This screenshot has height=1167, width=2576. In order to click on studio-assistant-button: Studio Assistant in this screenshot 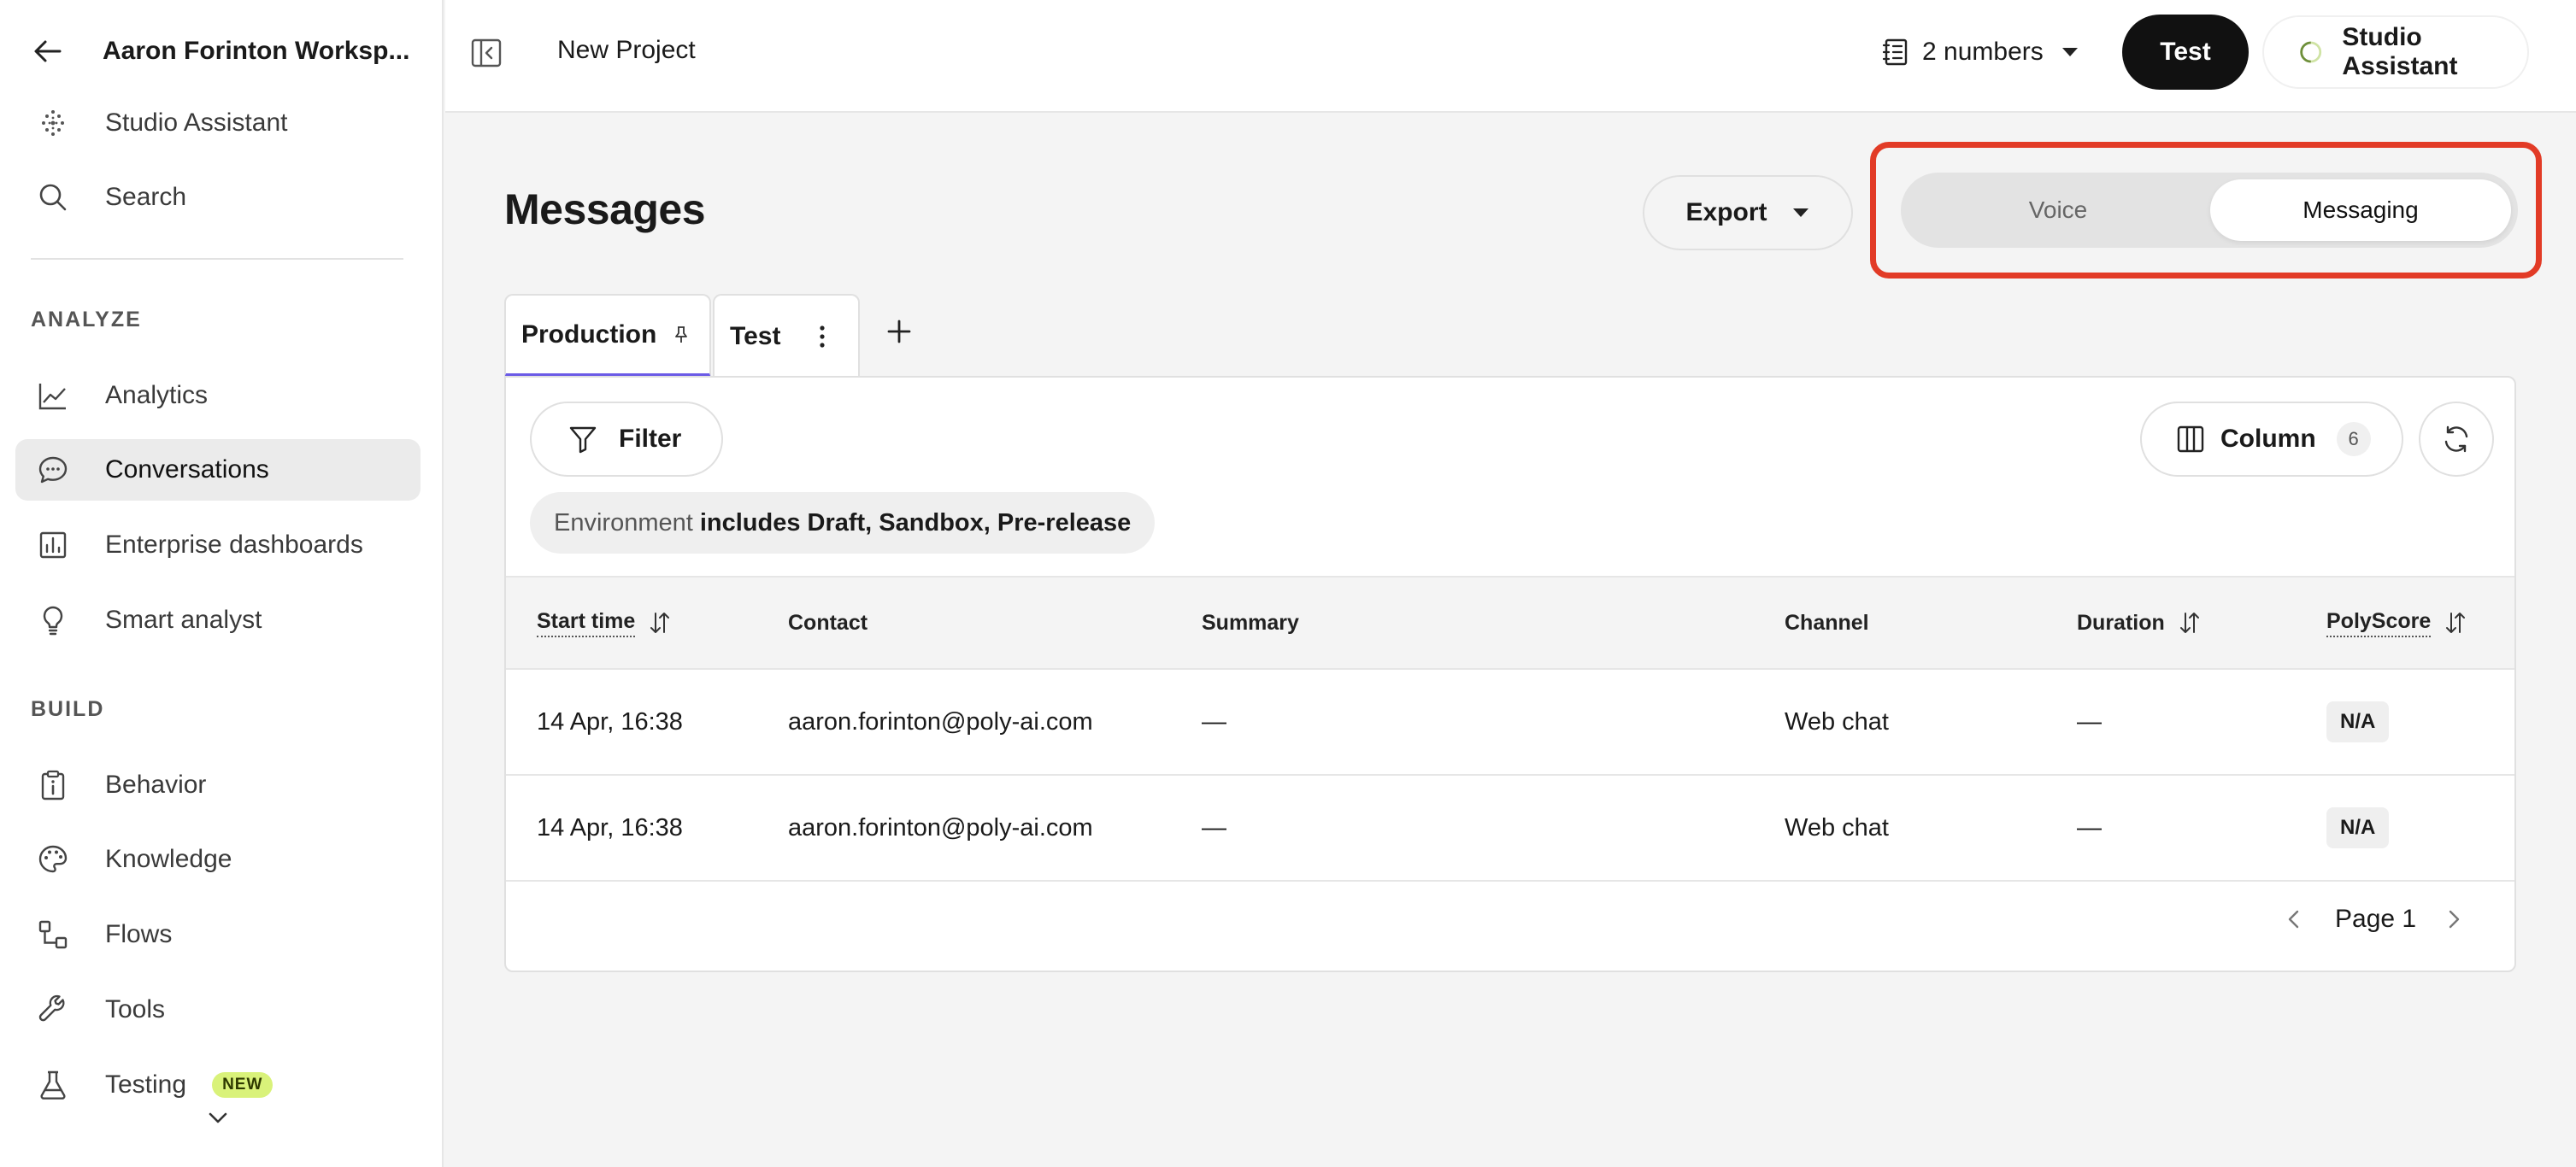, I will do `click(2395, 52)`.